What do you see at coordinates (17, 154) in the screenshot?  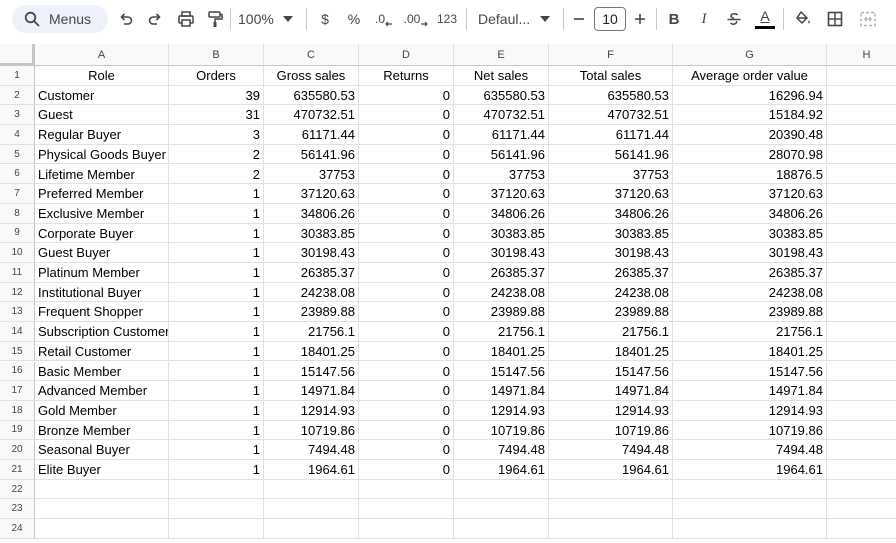 I see `row-header-5: 5` at bounding box center [17, 154].